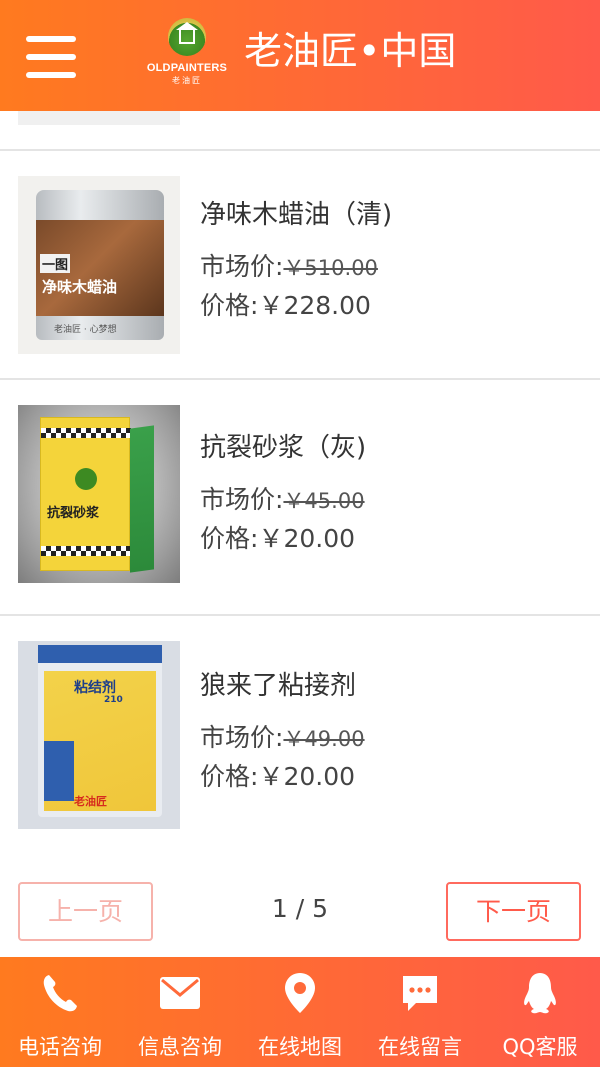  I want to click on nav-label: 在线地图, so click(300, 1047).